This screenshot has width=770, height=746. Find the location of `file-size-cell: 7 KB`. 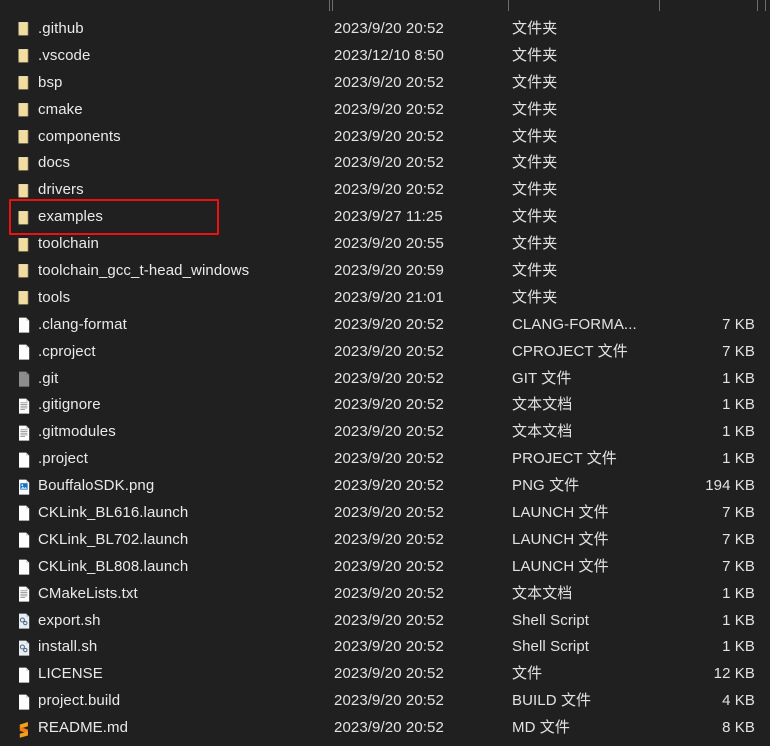

file-size-cell: 7 KB is located at coordinates (738, 324).